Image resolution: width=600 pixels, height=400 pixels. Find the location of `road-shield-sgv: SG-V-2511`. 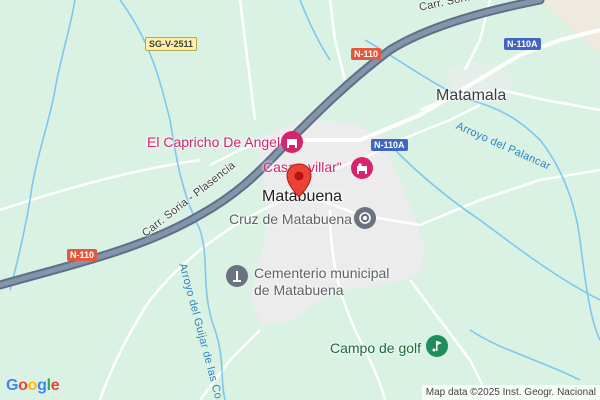

road-shield-sgv: SG-V-2511 is located at coordinates (171, 44).